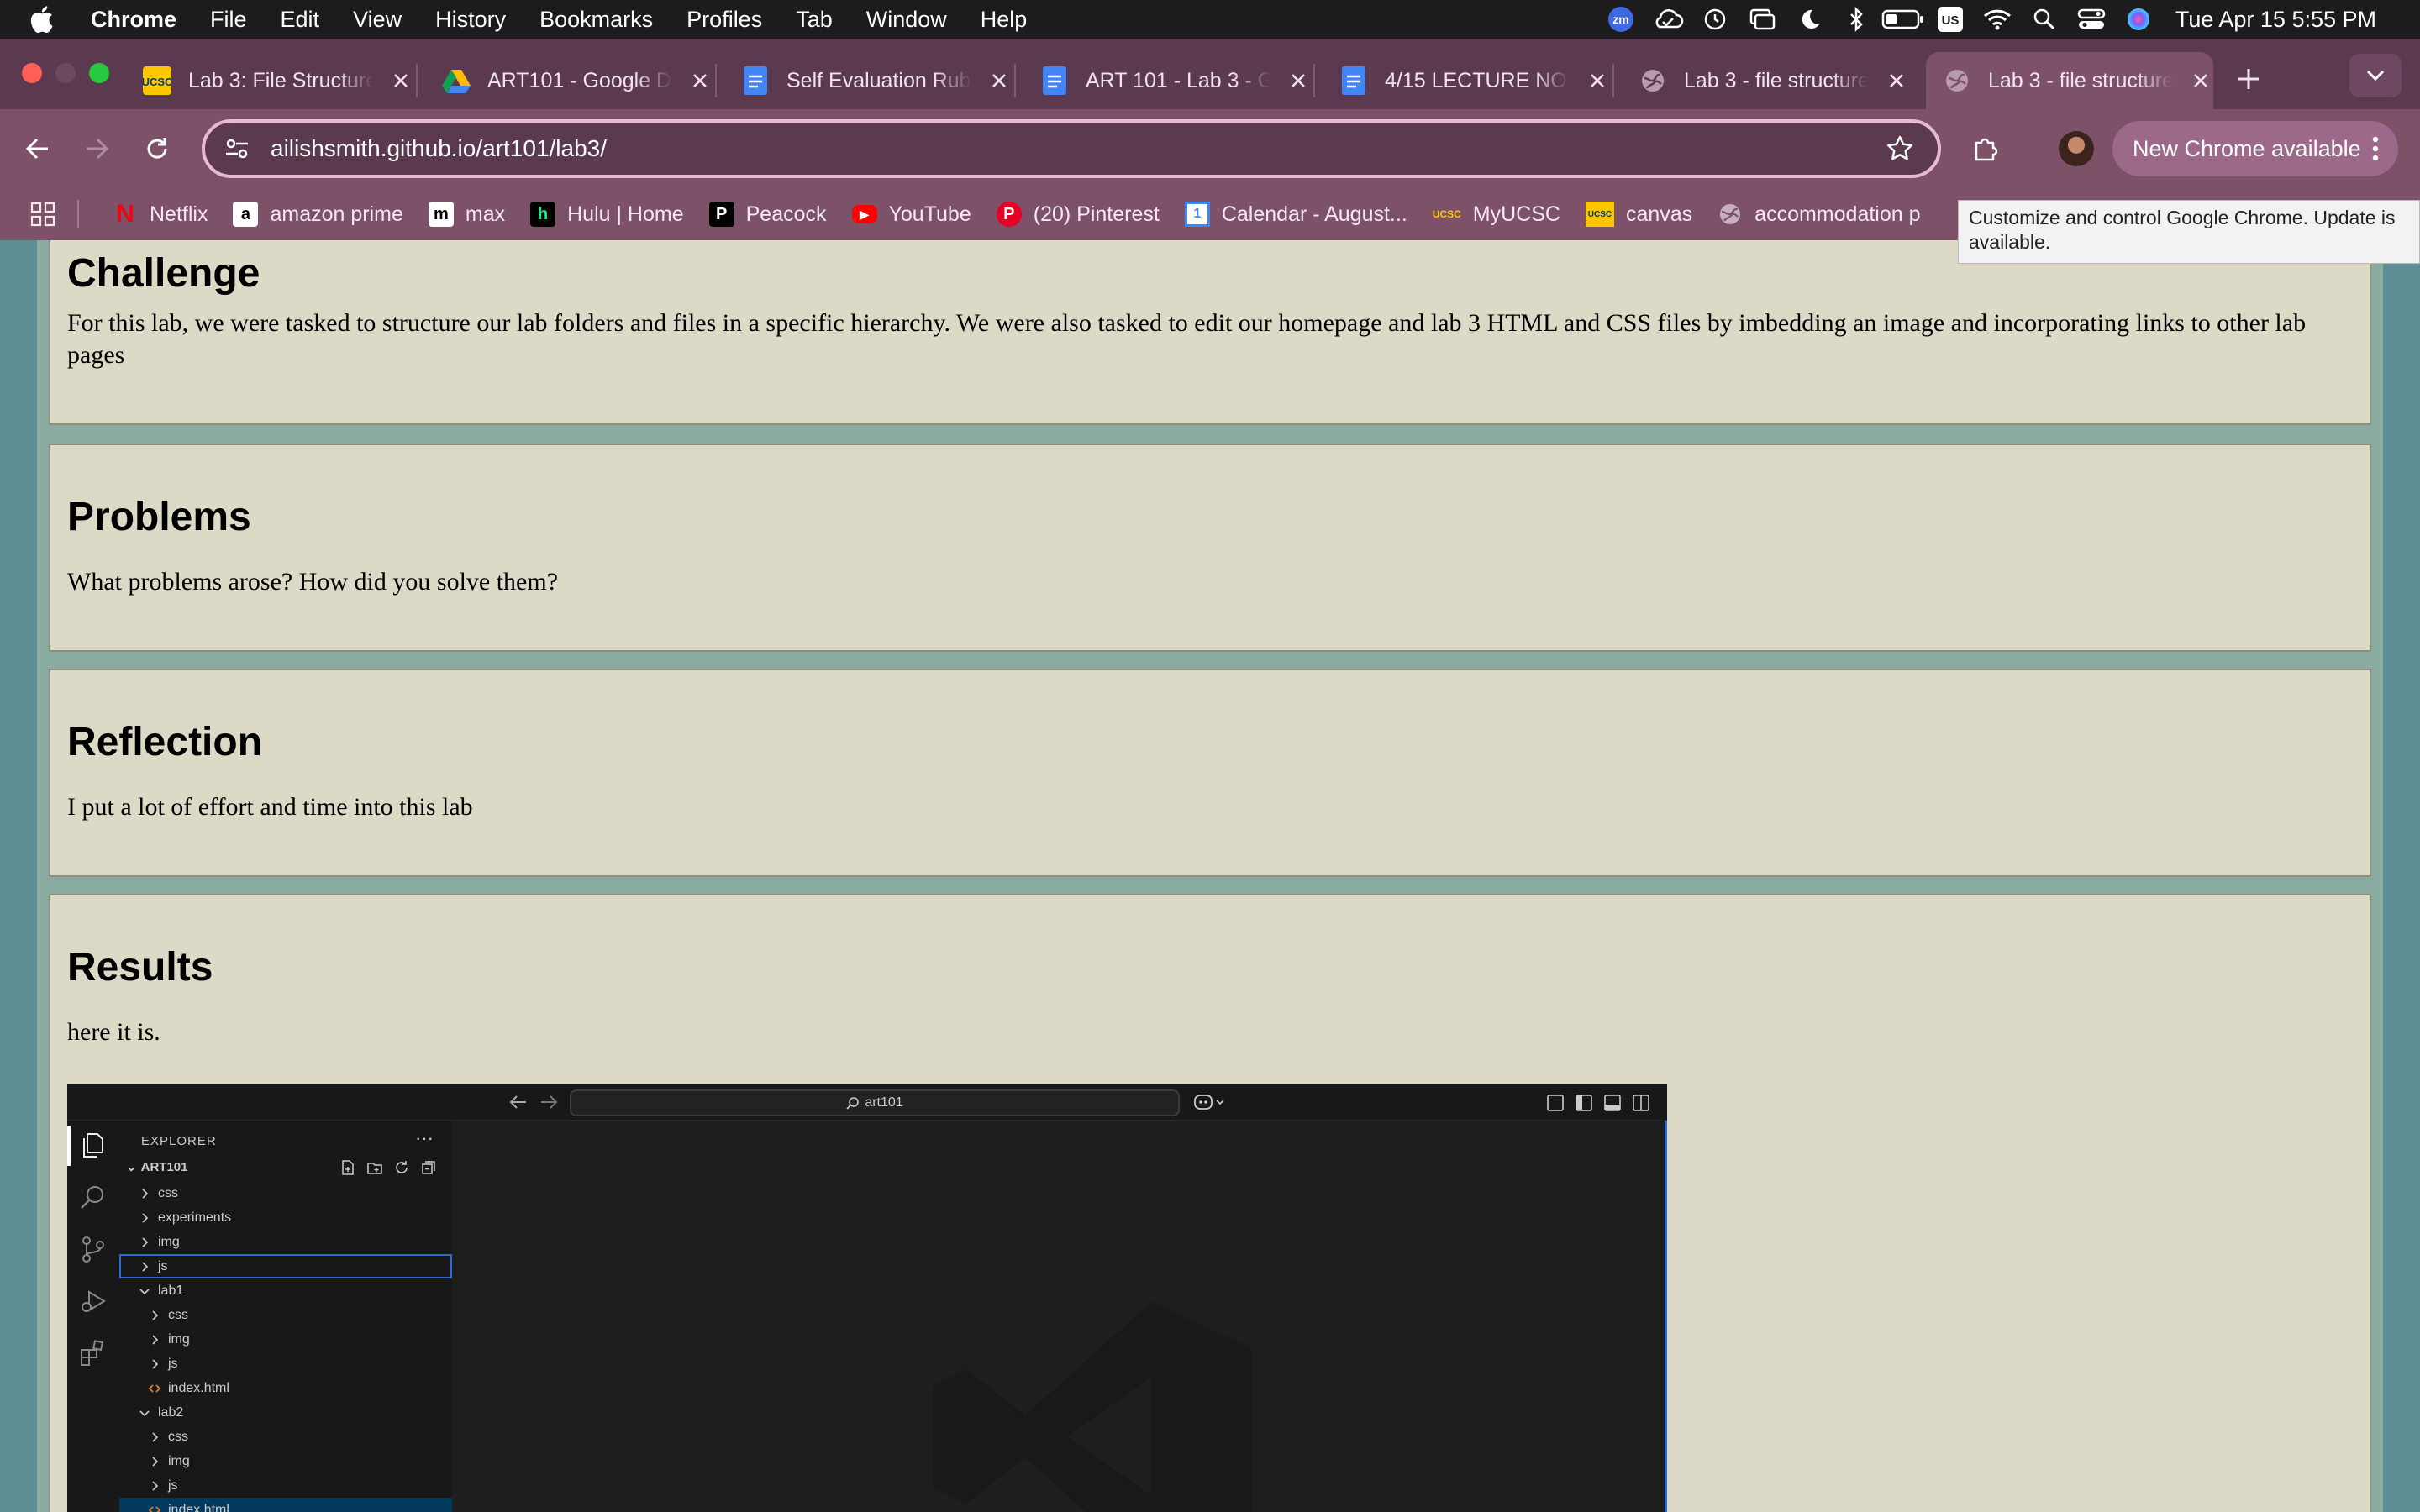  What do you see at coordinates (2076, 148) in the screenshot?
I see `profile-avatar` at bounding box center [2076, 148].